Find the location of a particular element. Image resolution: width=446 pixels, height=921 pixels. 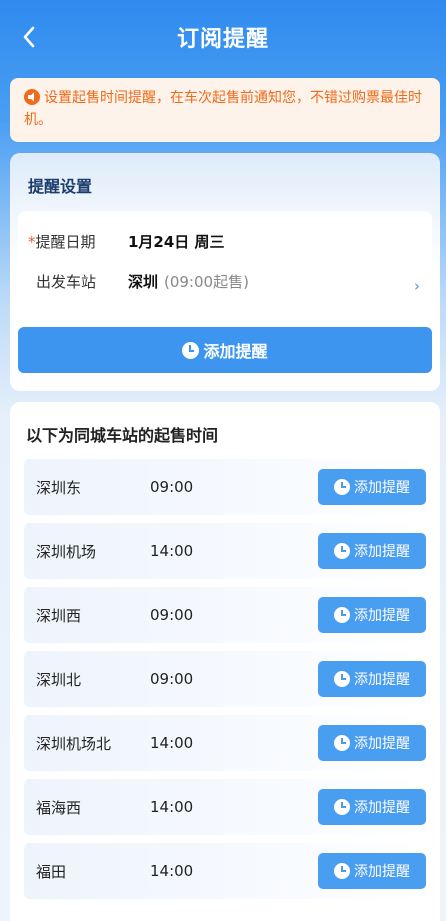

station-label: 出发车站 is located at coordinates (66, 281).